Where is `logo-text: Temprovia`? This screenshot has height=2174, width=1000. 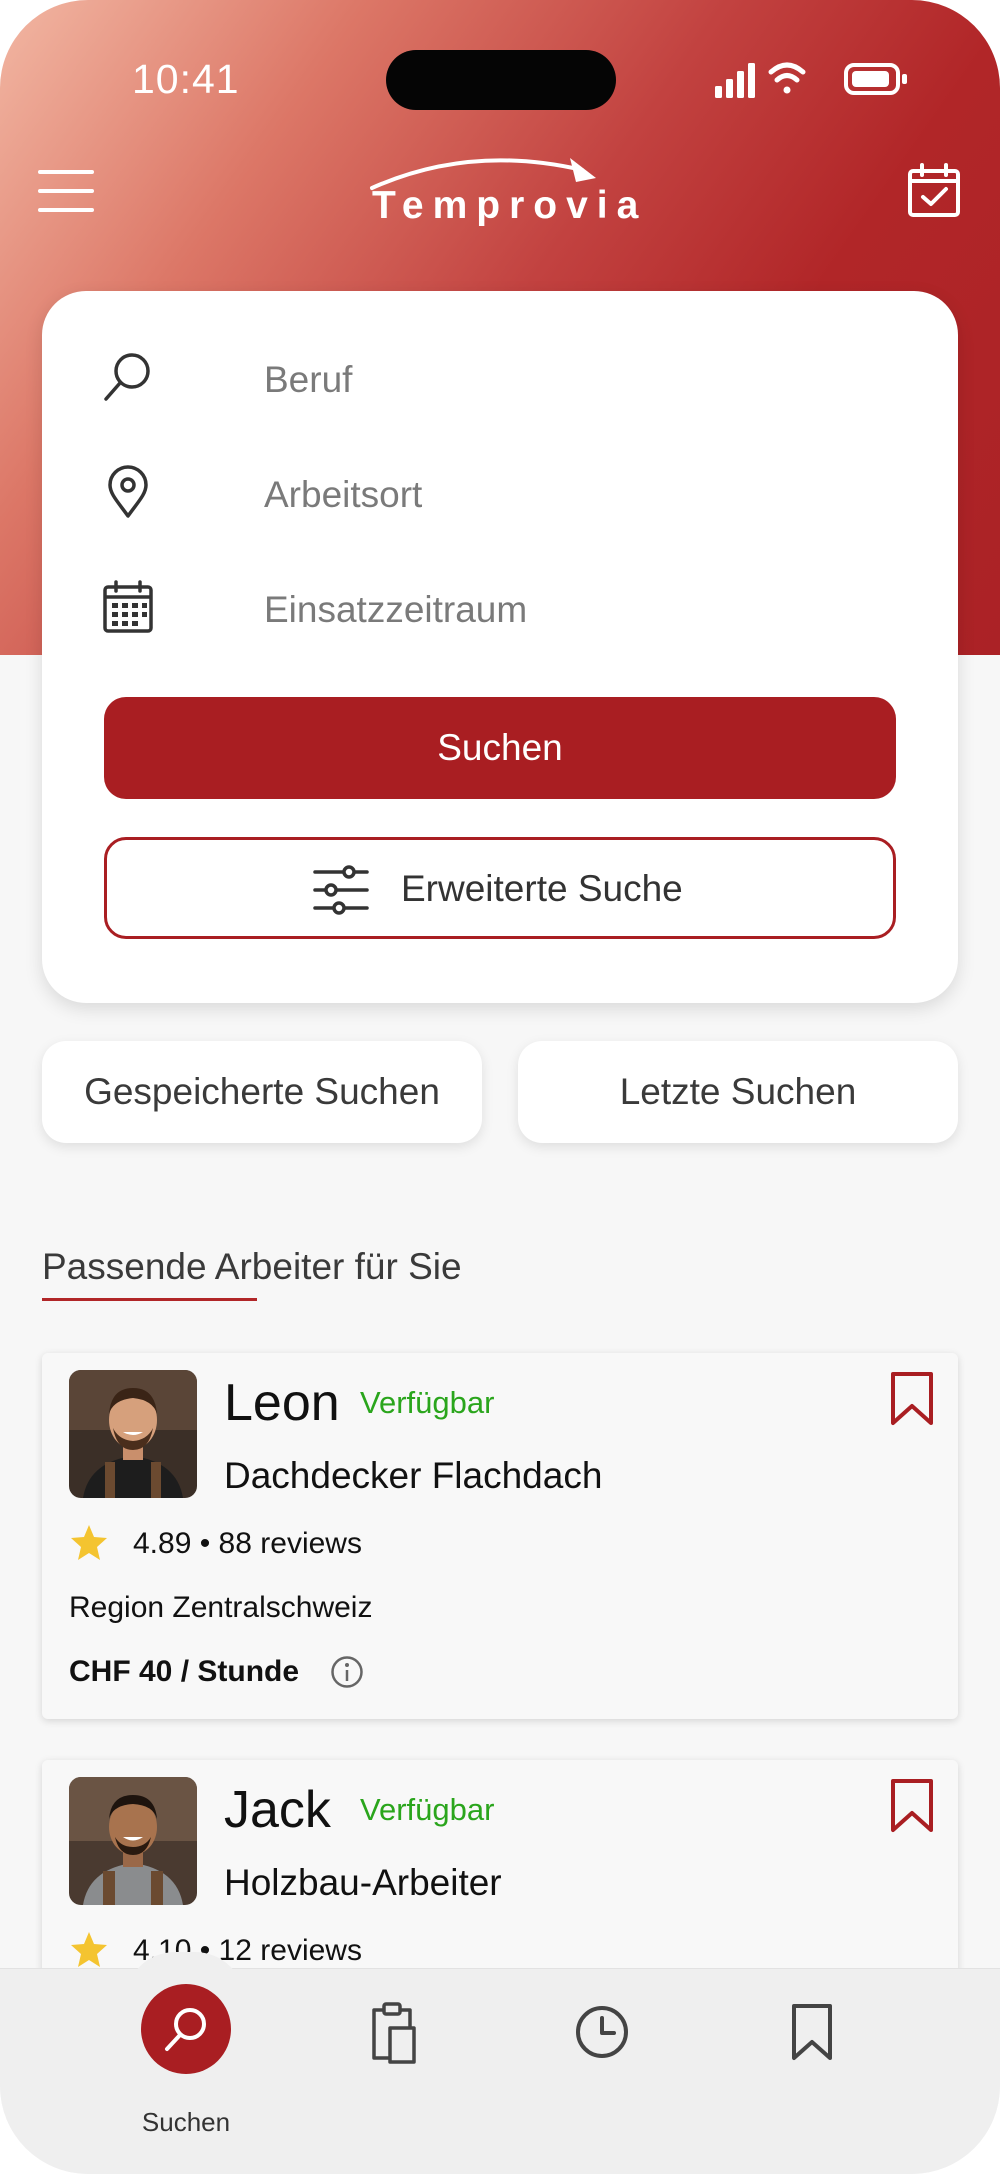 logo-text: Temprovia is located at coordinates (510, 205).